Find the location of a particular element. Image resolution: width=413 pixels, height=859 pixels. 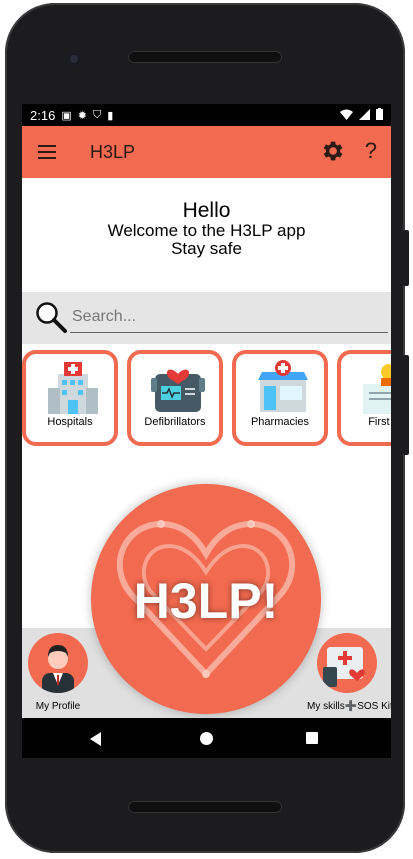

category-defibrillators: Defibrillators is located at coordinates (175, 398).